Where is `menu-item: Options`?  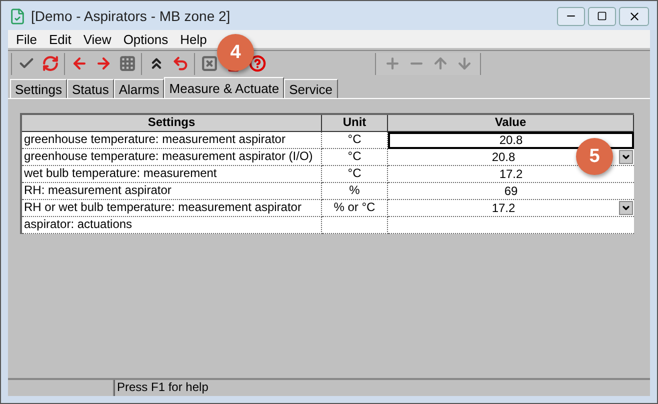 menu-item: Options is located at coordinates (145, 39).